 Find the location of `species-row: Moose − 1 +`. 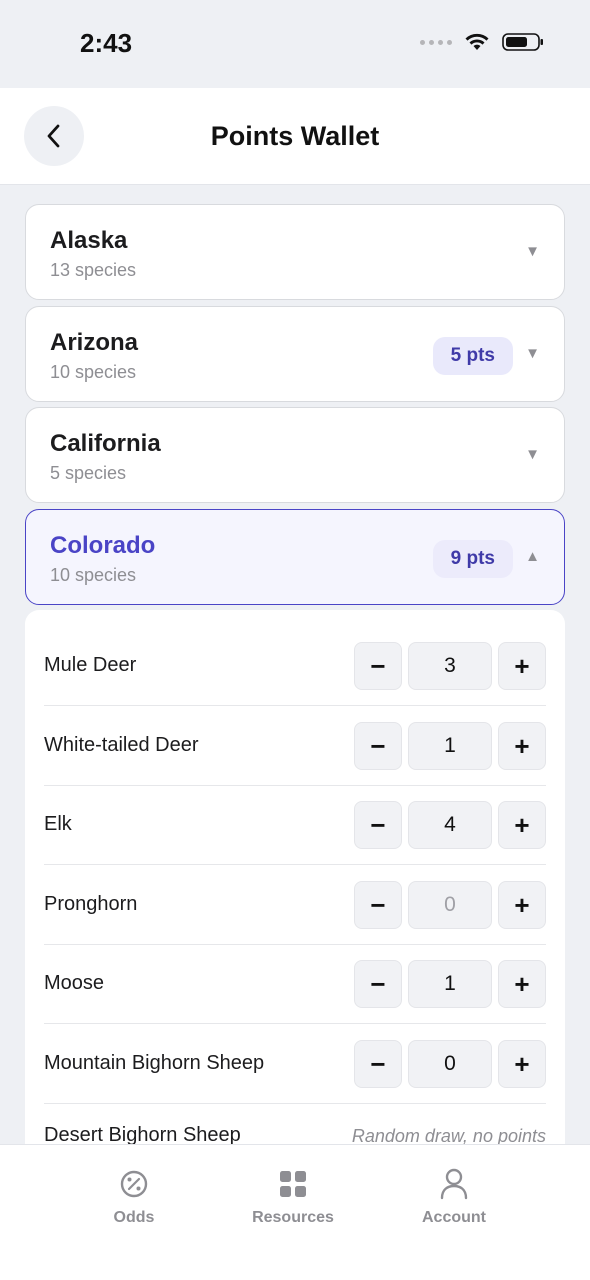

species-row: Moose − 1 + is located at coordinates (295, 984).